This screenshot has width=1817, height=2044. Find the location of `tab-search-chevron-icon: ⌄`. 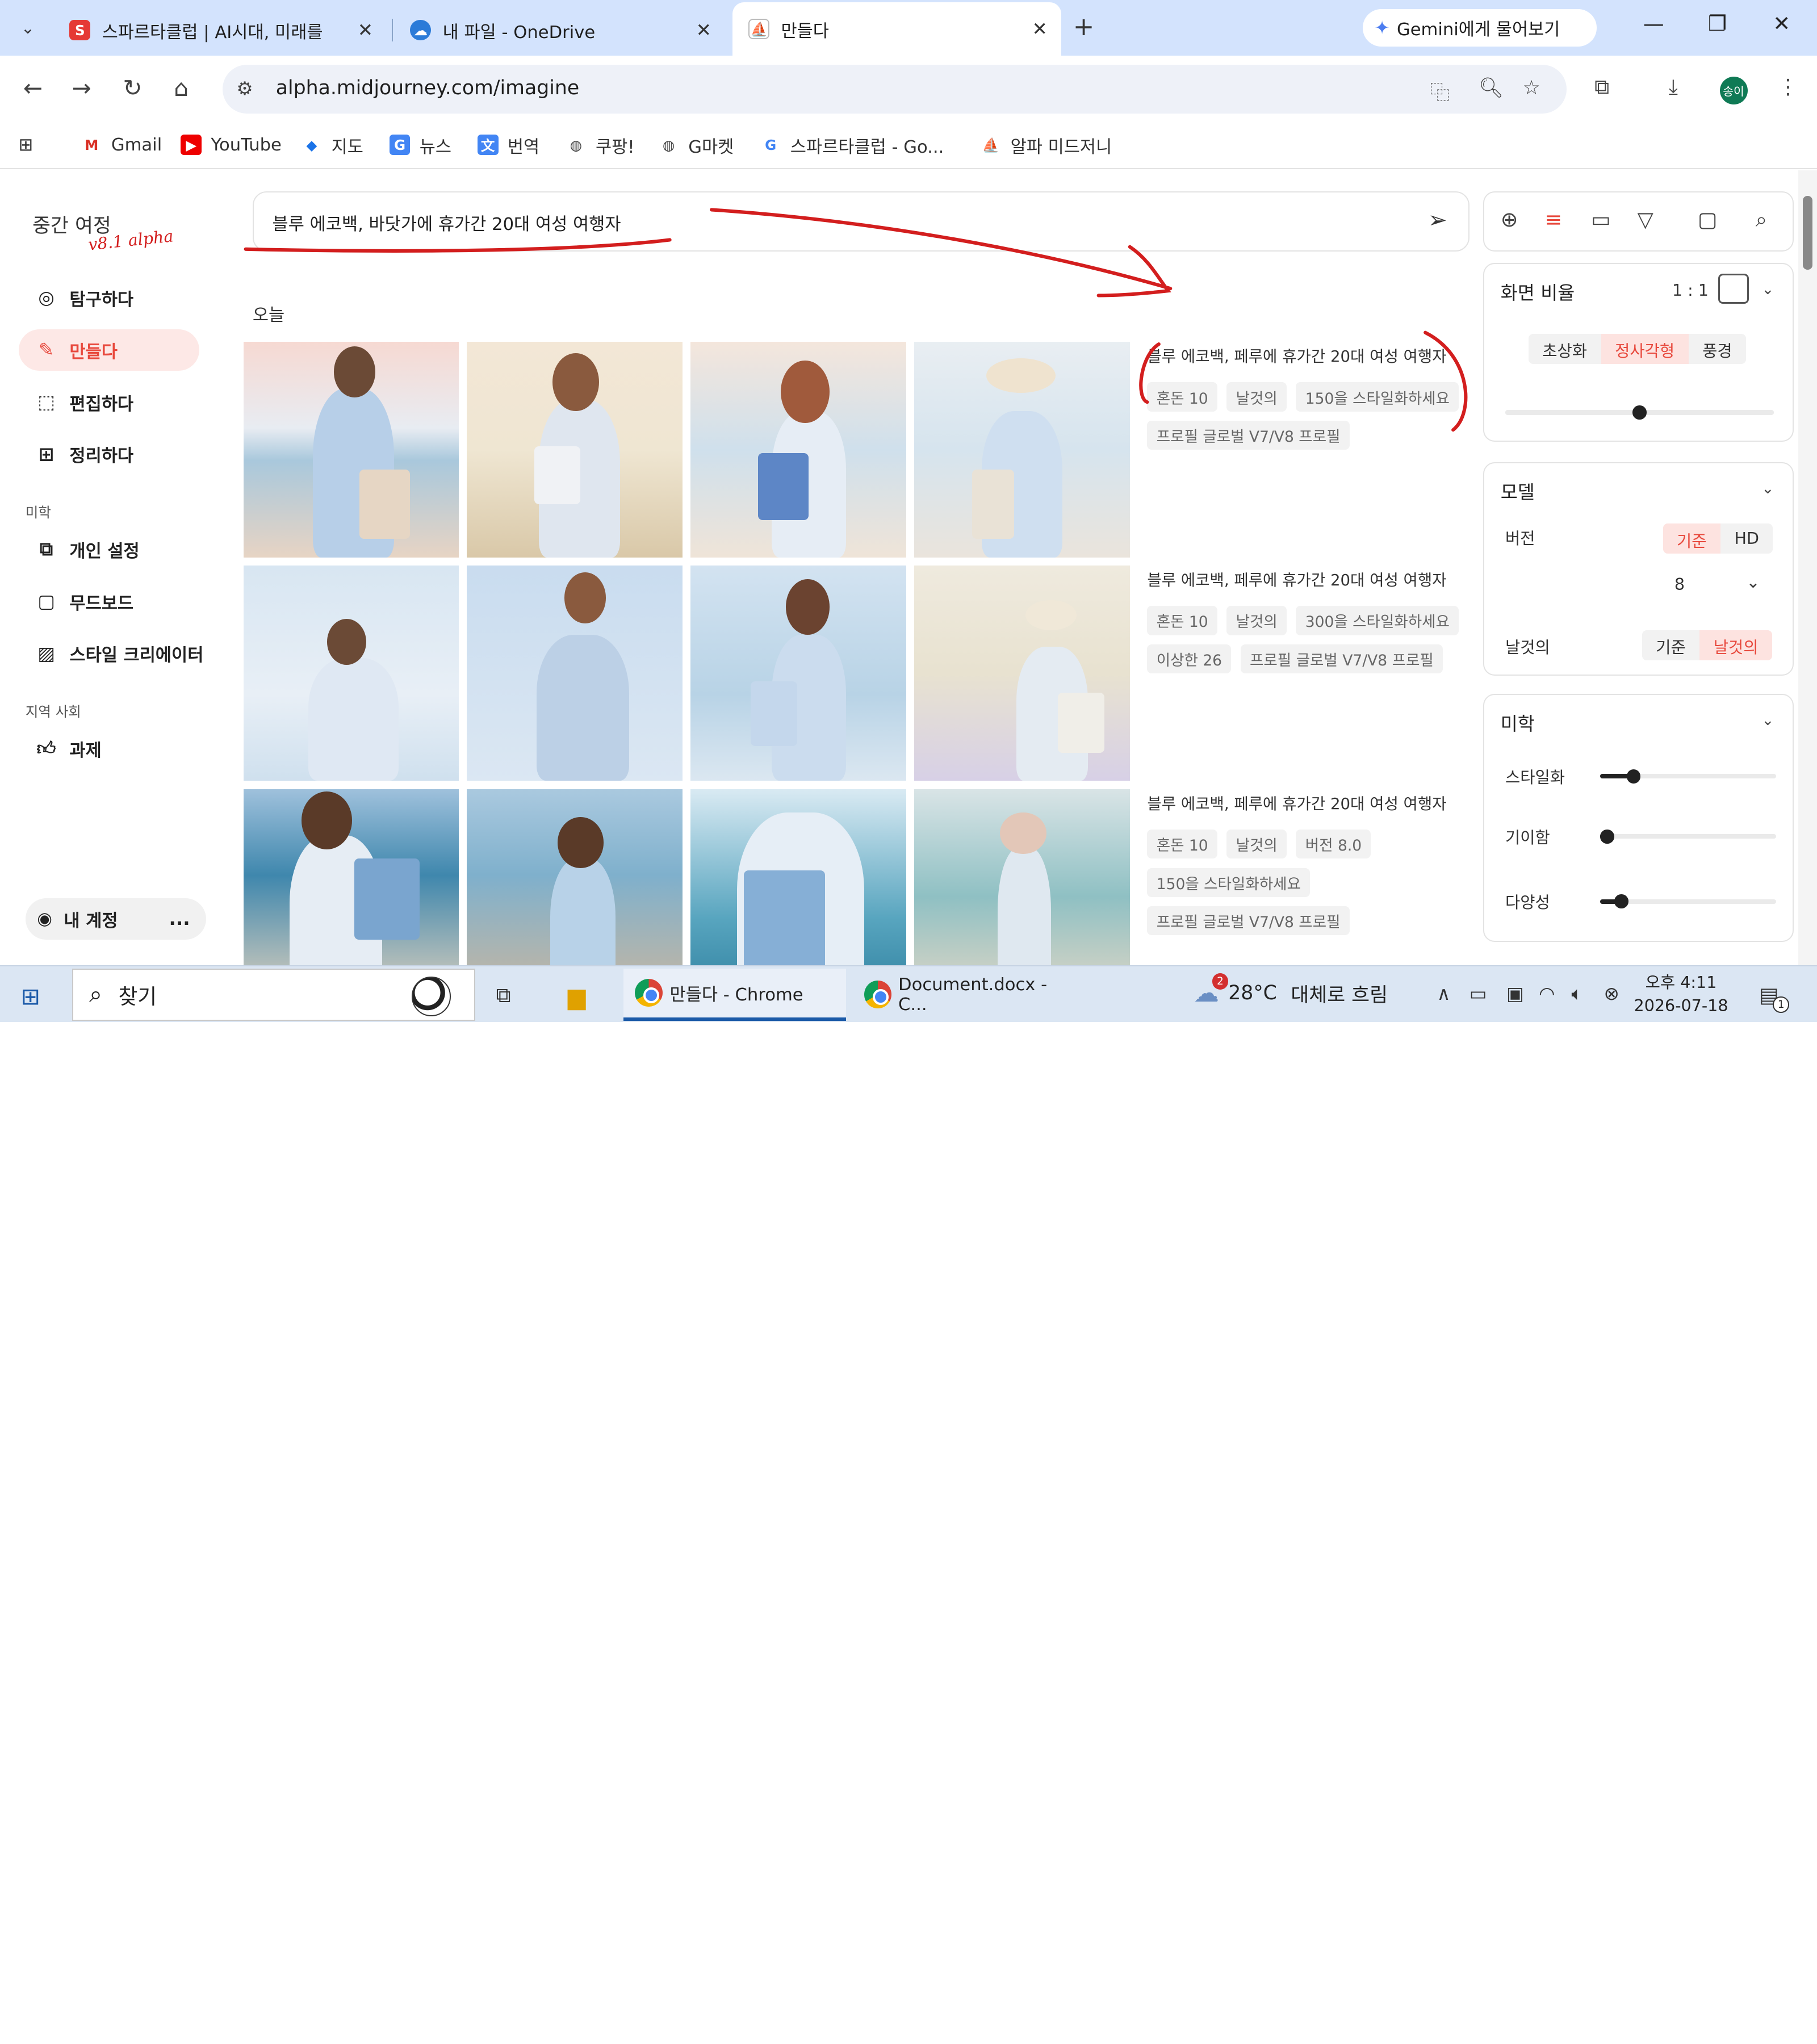

tab-search-chevron-icon: ⌄ is located at coordinates (27, 27).